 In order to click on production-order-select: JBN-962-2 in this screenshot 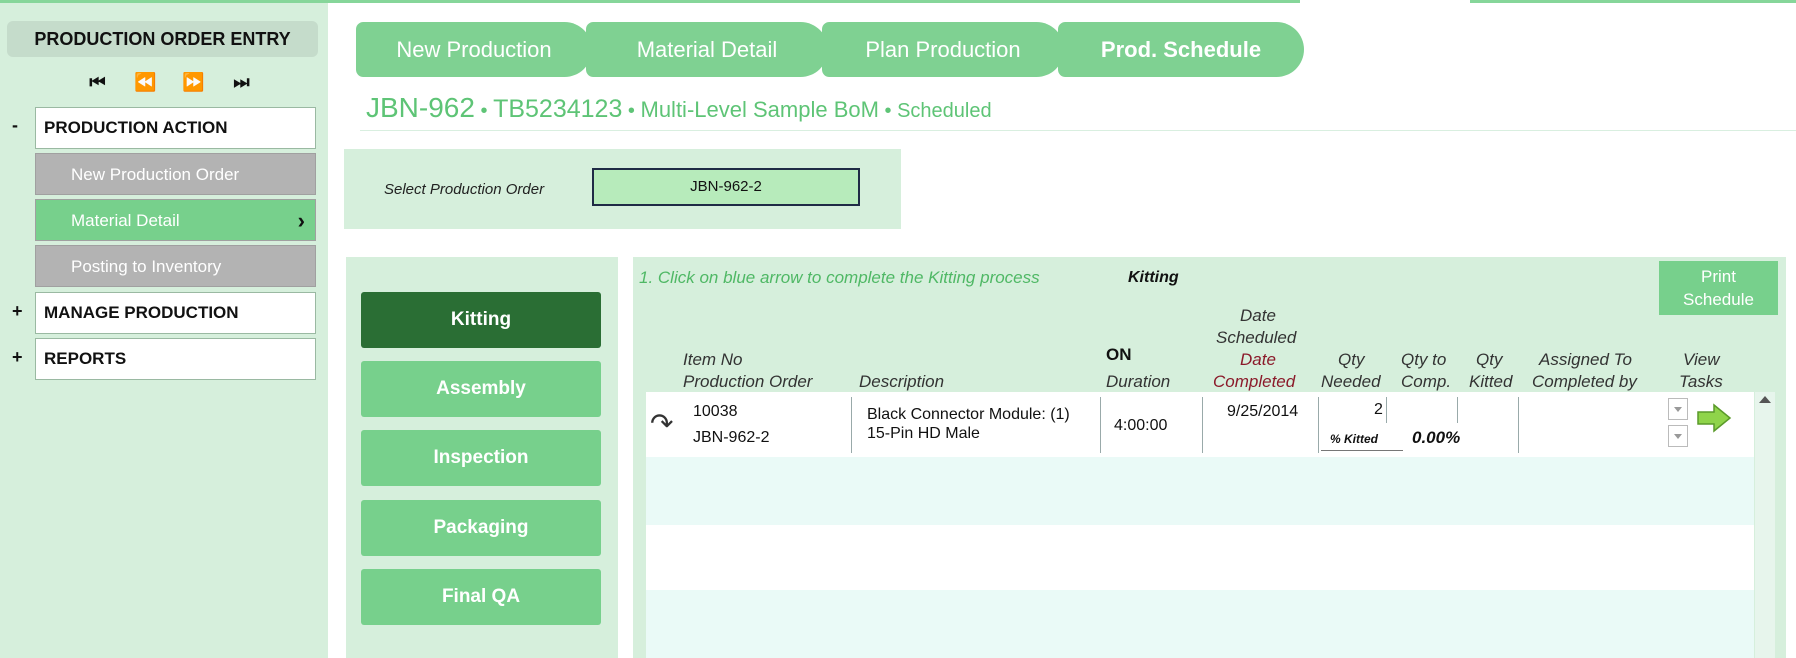, I will do `click(726, 187)`.